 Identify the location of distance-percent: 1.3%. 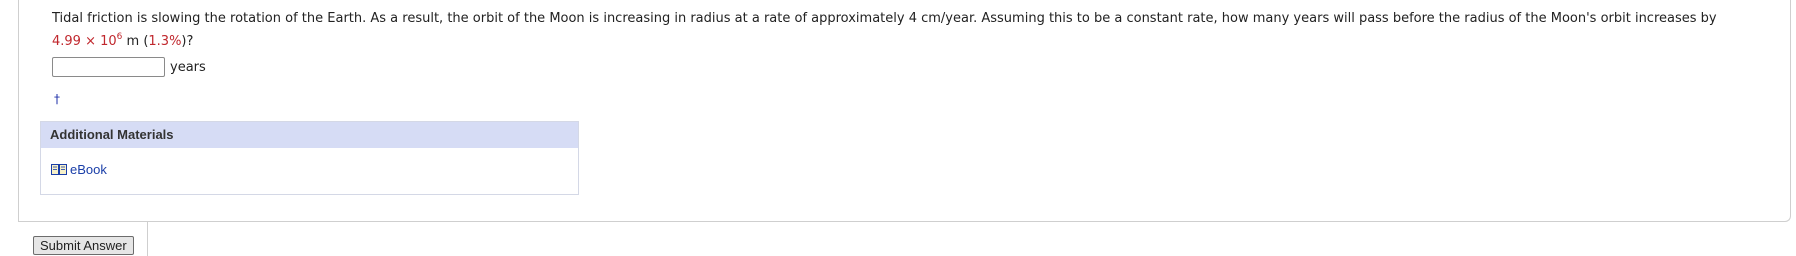
(165, 41).